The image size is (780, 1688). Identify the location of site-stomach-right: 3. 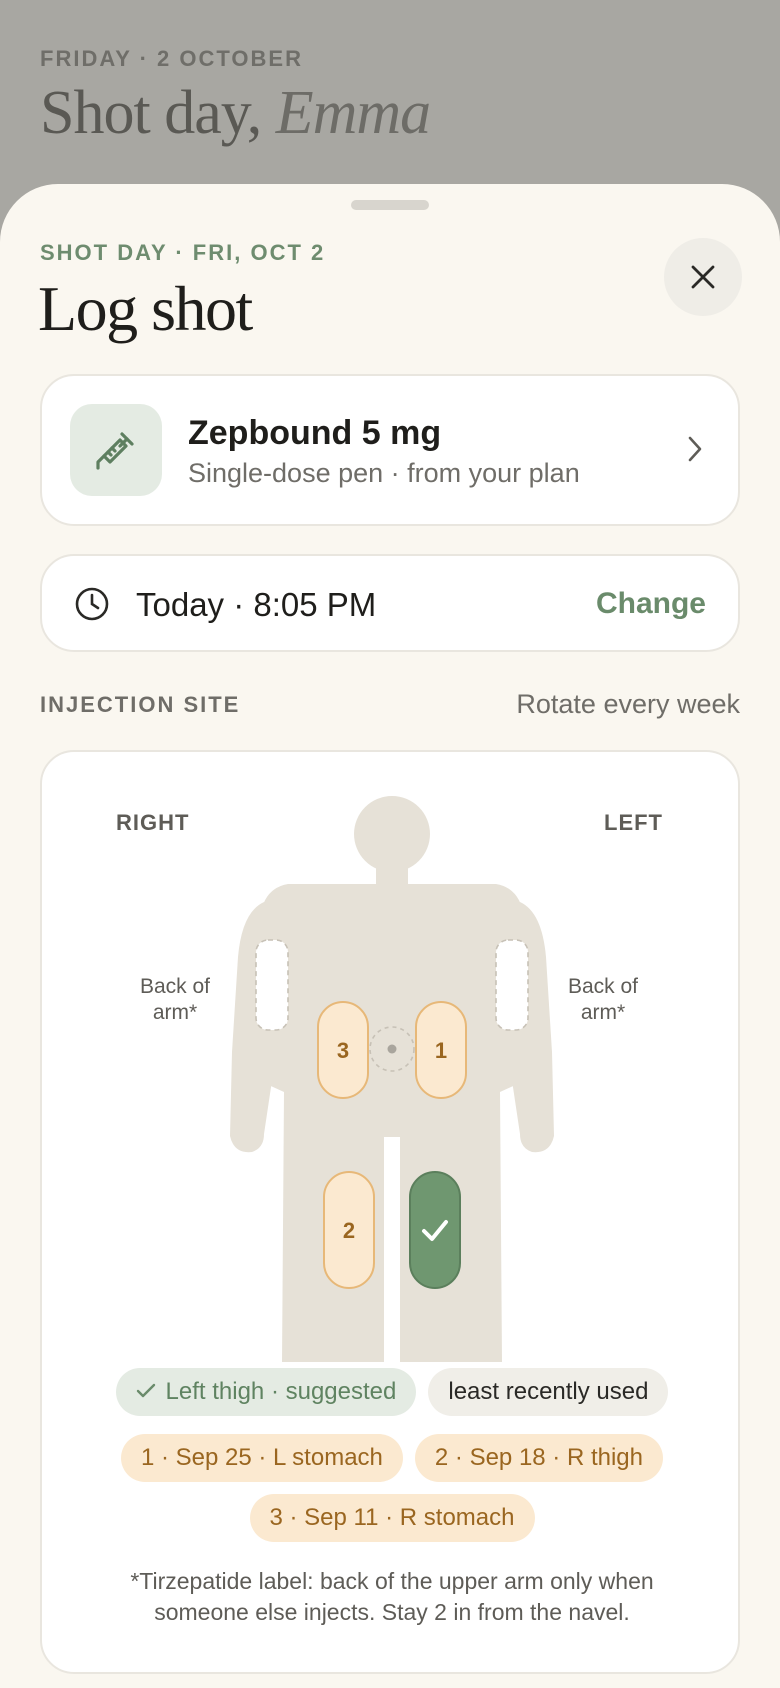
(343, 1050).